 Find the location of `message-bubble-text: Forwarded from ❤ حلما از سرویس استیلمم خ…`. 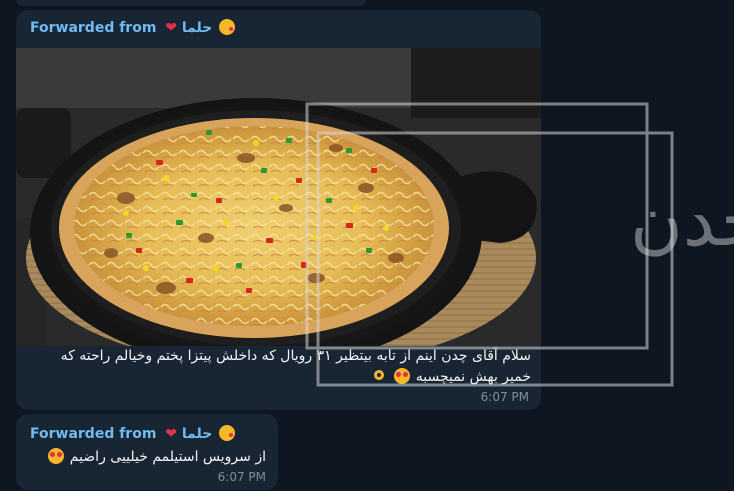

message-bubble-text: Forwarded from ❤ حلما از سرویس استیلمم خ… is located at coordinates (147, 452).